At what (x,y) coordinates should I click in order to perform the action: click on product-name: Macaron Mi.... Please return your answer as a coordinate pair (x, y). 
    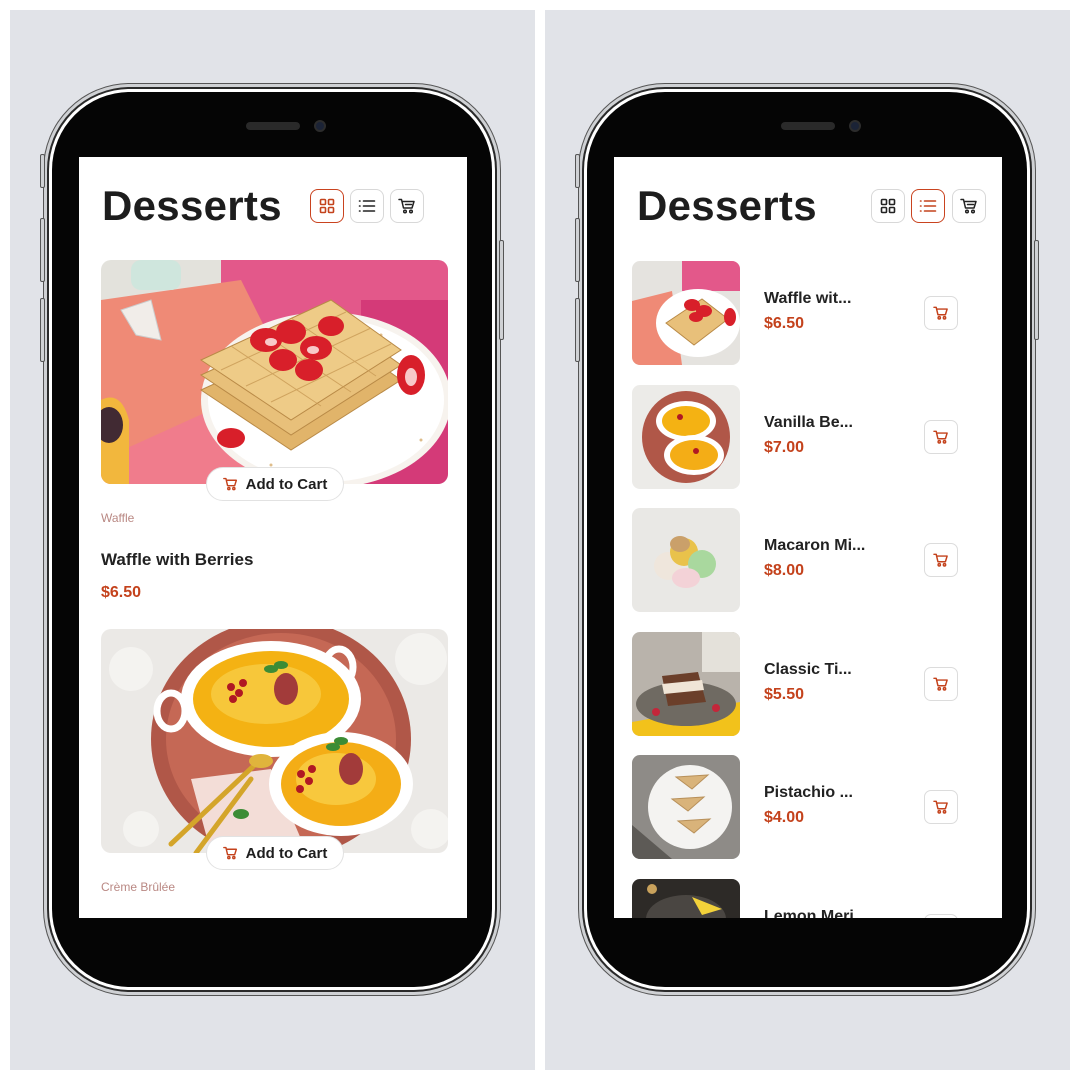
    Looking at the image, I should click on (815, 545).